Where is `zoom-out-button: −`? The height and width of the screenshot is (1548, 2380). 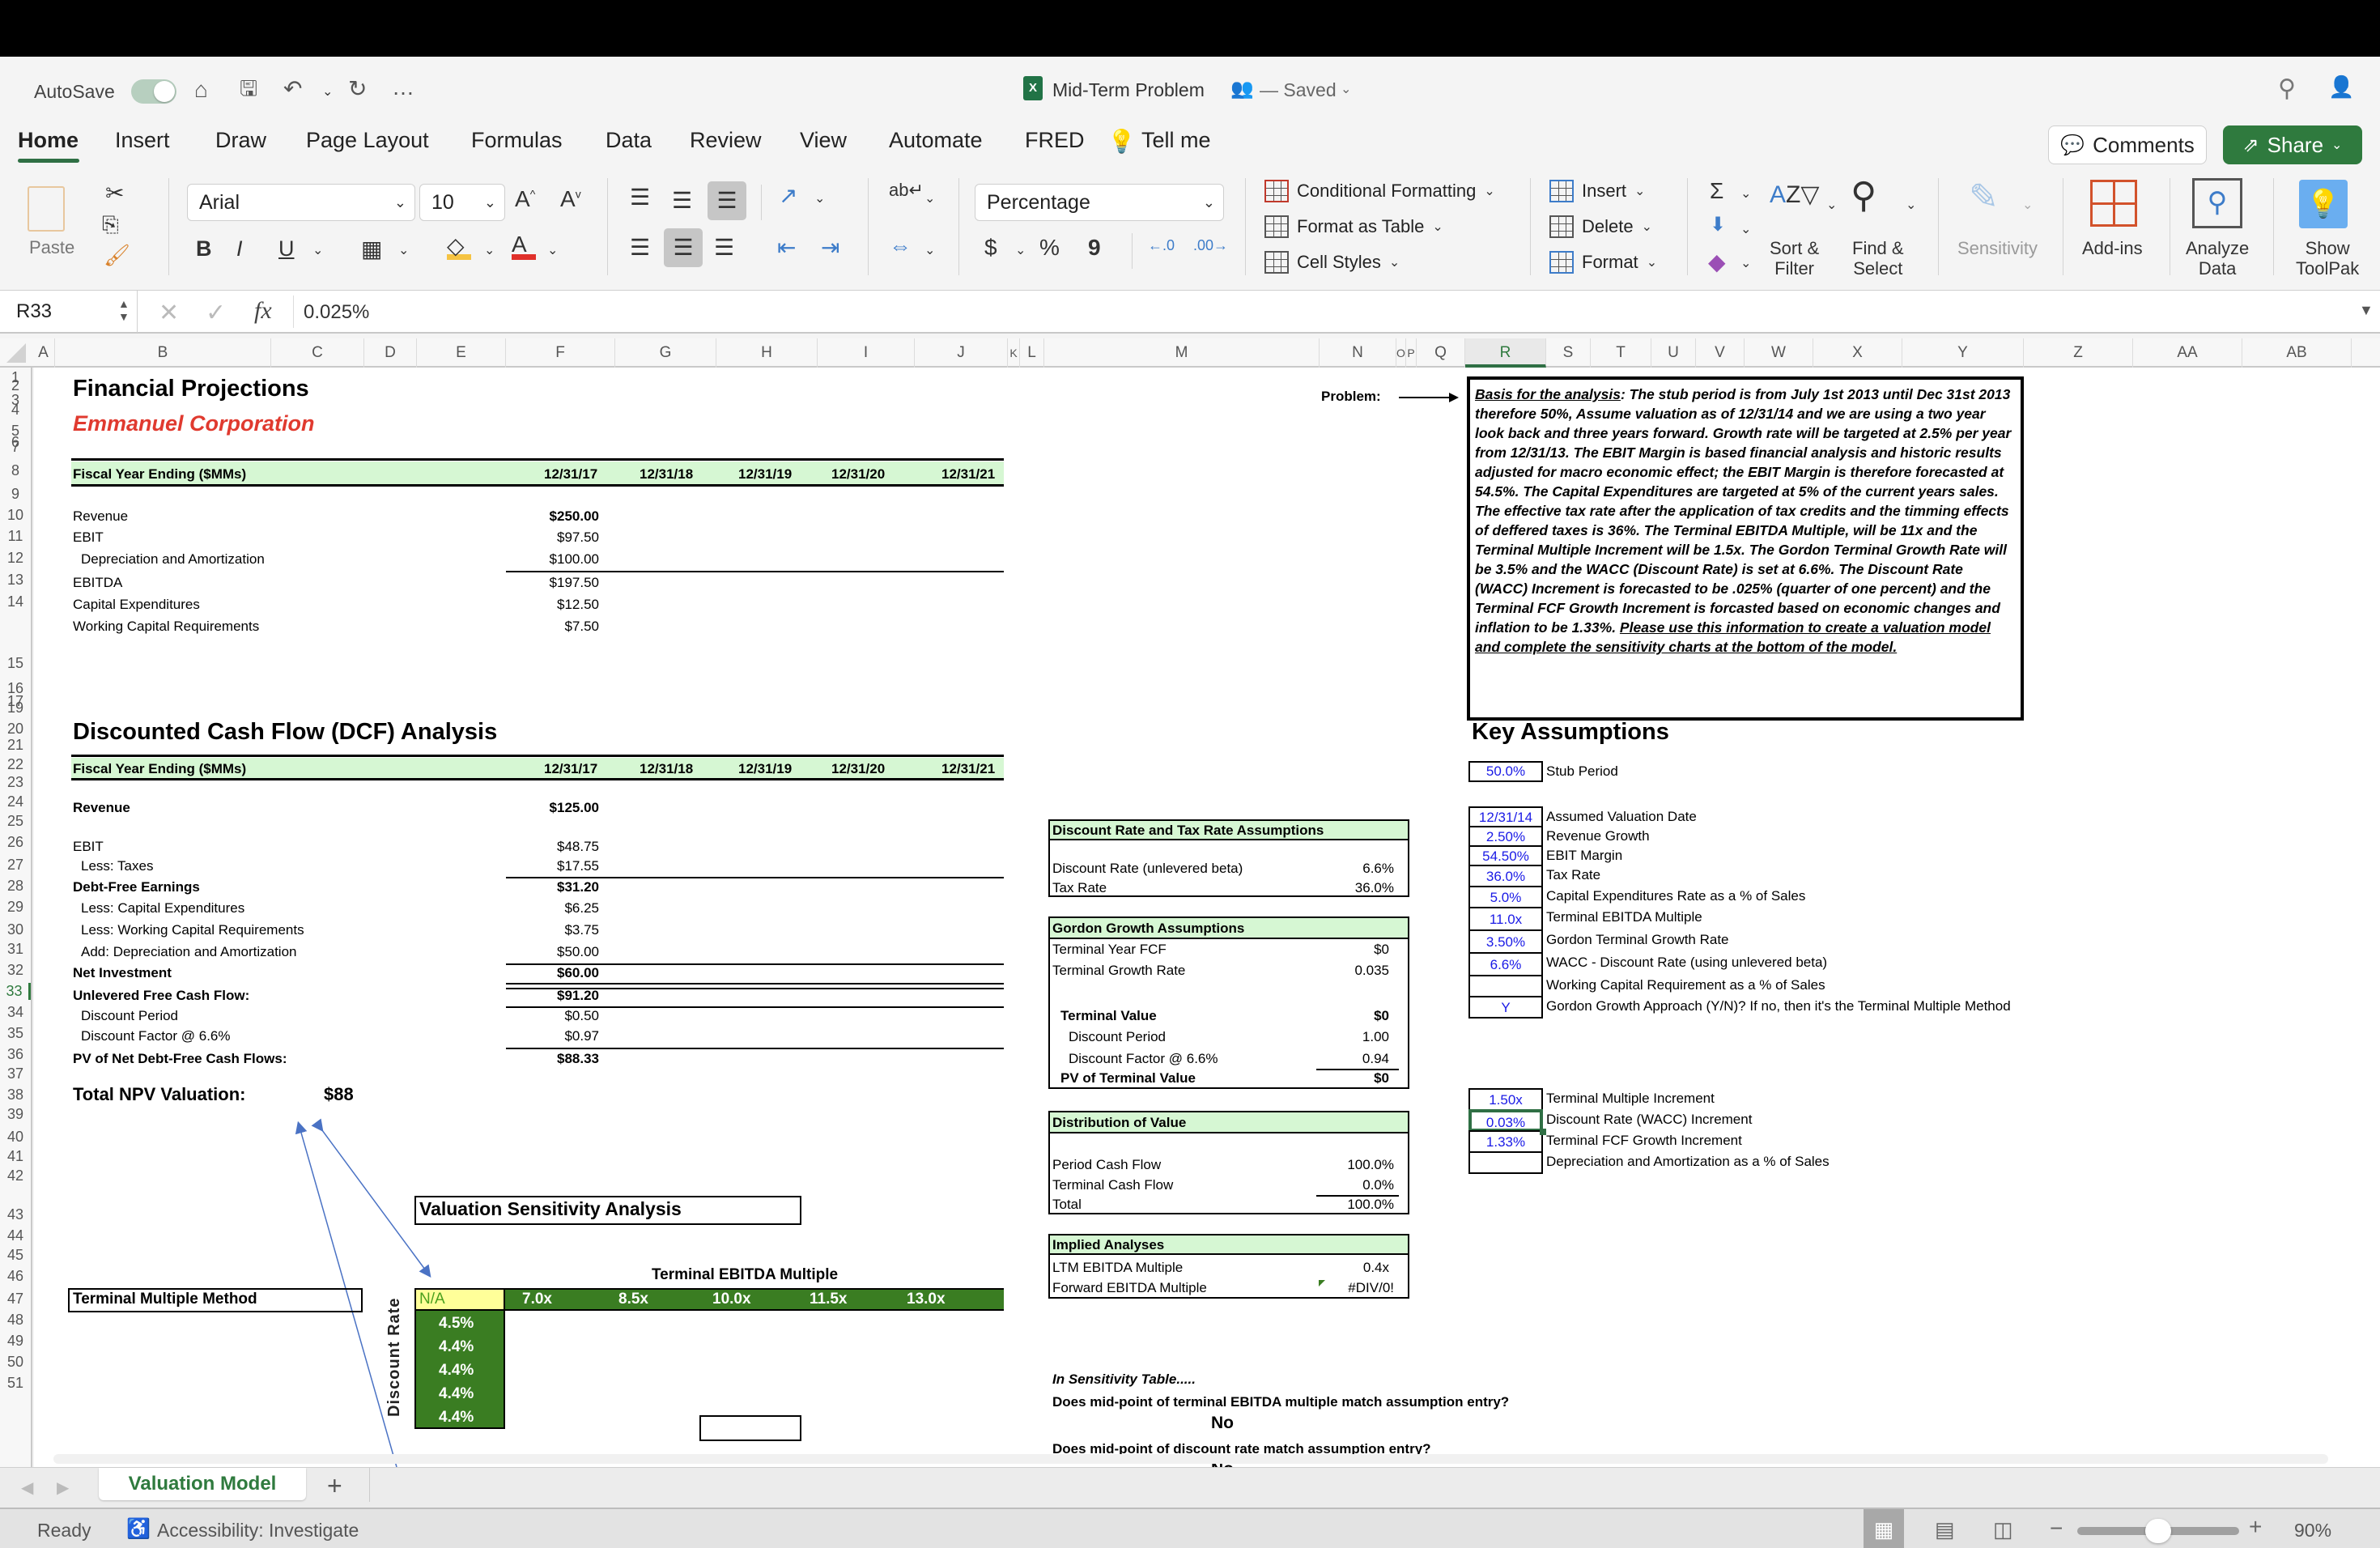
zoom-out-button: − is located at coordinates (2056, 1529).